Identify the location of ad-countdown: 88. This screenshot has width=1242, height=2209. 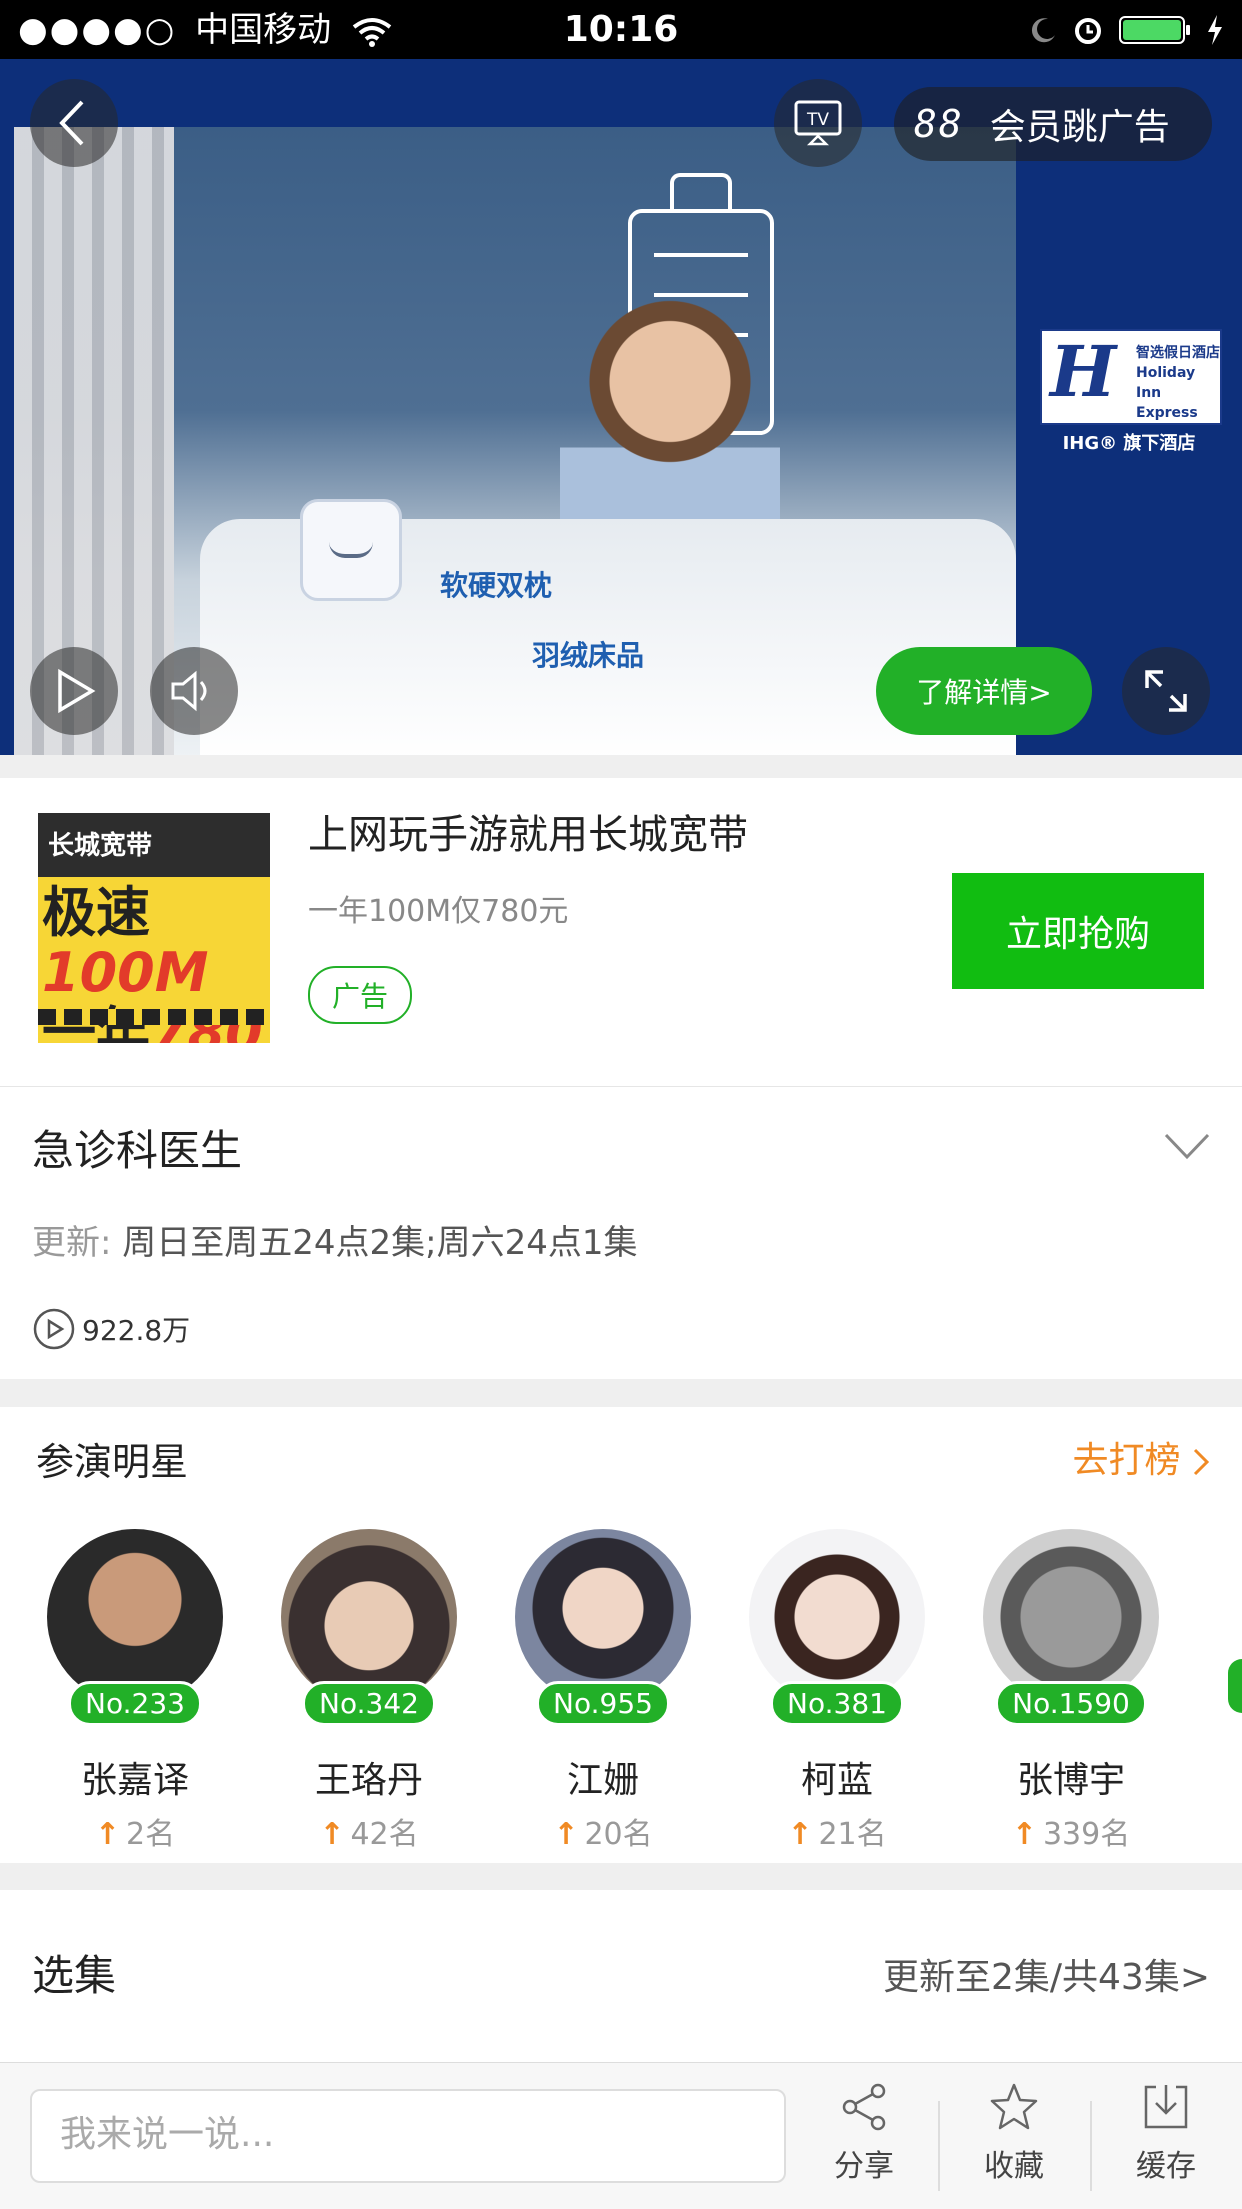
(939, 124).